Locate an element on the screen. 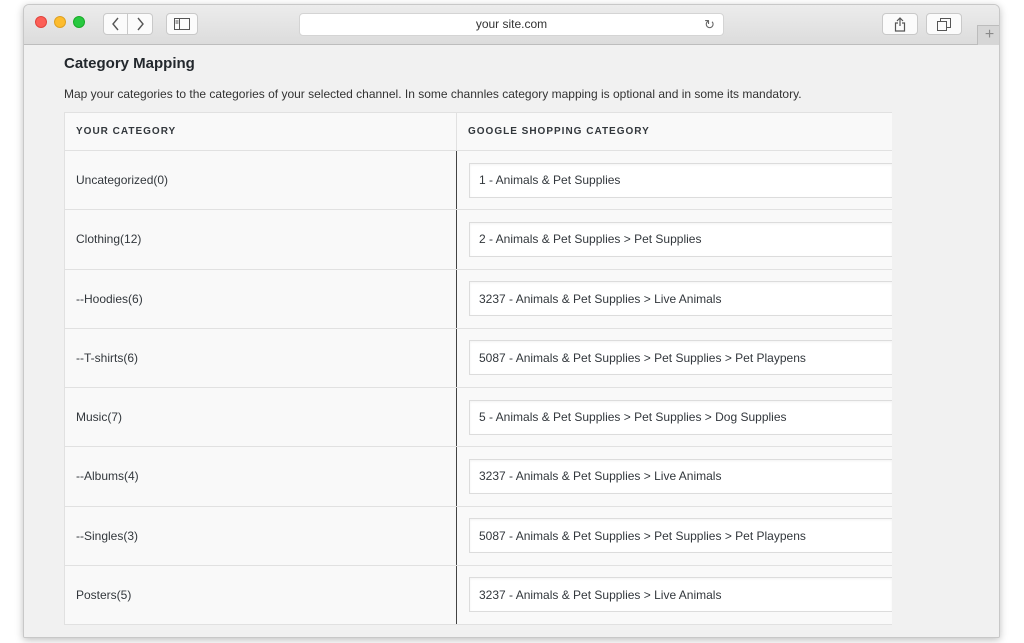 This screenshot has width=1024, height=643. plus-icon: + is located at coordinates (989, 34).